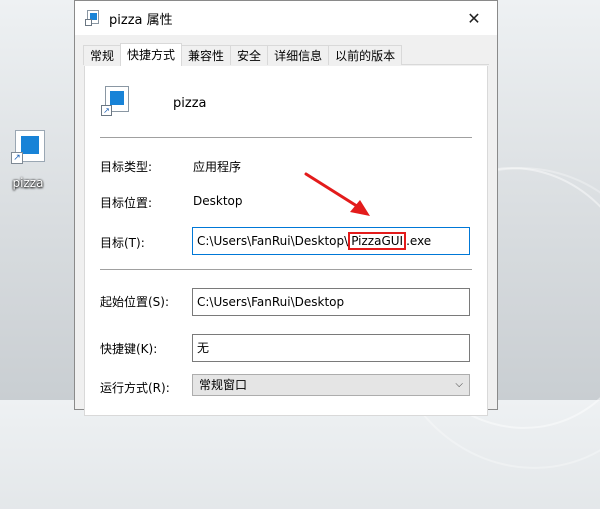 This screenshot has width=600, height=509. Describe the element at coordinates (218, 201) in the screenshot. I see `target-location-value: Desktop` at that location.